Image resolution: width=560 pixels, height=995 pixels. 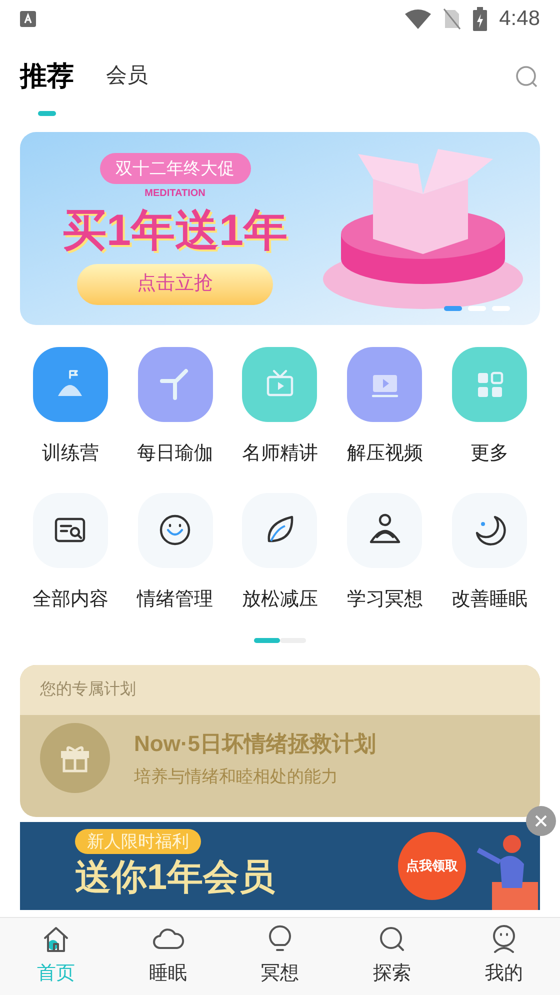 What do you see at coordinates (175, 231) in the screenshot?
I see `promo-headline: 买1年送1年` at bounding box center [175, 231].